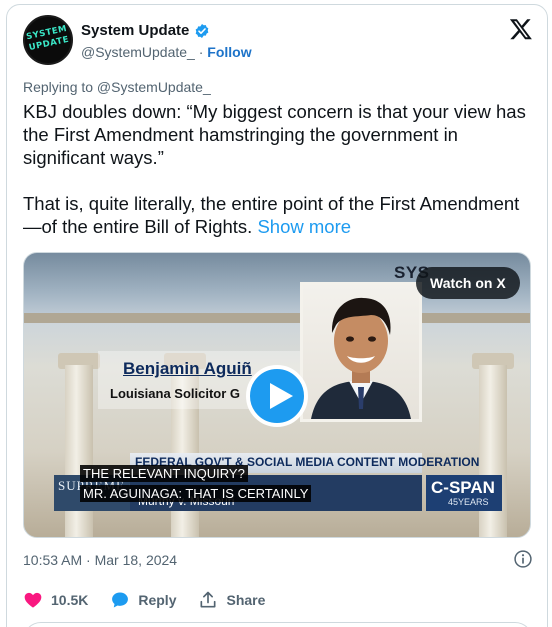 The height and width of the screenshot is (627, 552). What do you see at coordinates (468, 502) in the screenshot?
I see `network-anniversary: 45YEARS` at bounding box center [468, 502].